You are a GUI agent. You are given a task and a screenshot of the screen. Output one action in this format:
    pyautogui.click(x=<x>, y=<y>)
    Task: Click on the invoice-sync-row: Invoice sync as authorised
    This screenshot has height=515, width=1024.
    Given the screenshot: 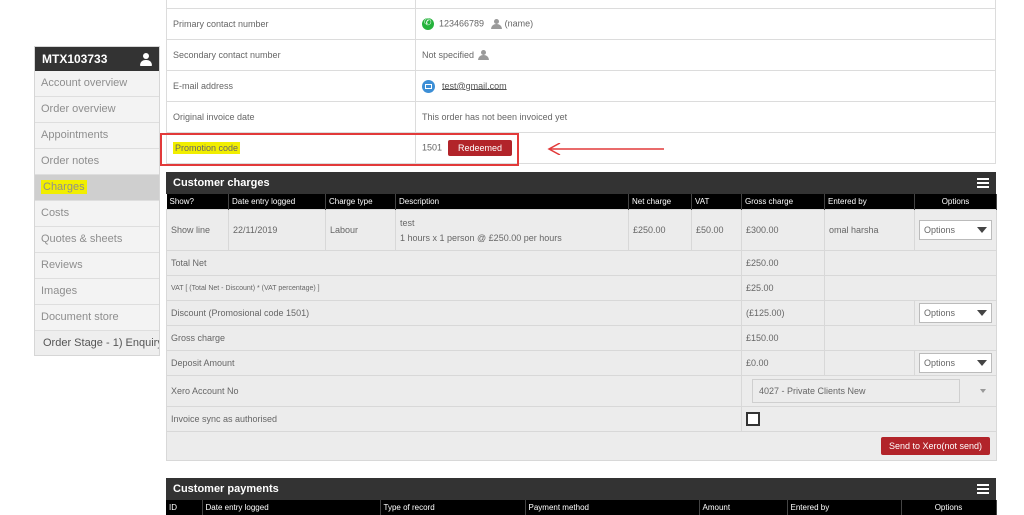 What is the action you would take?
    pyautogui.click(x=581, y=419)
    